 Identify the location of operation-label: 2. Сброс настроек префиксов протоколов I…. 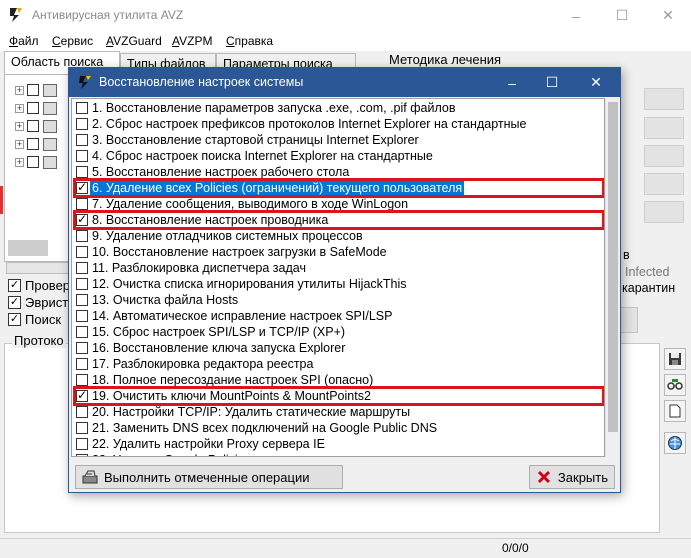
(309, 124).